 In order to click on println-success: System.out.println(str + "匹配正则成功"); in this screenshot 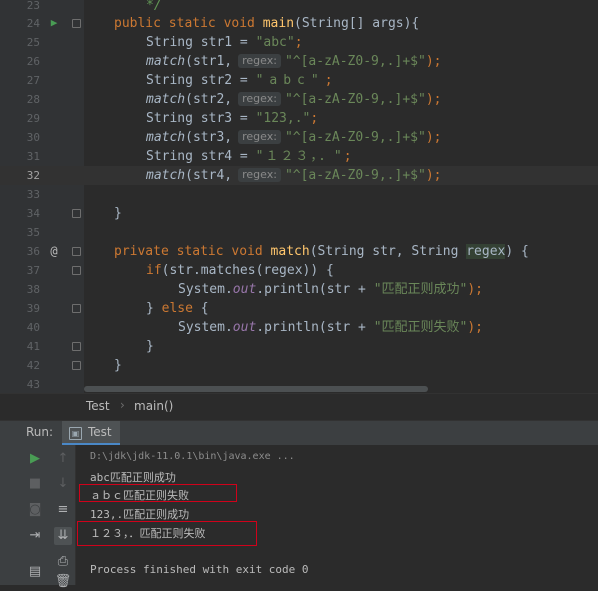, I will do `click(330, 289)`.